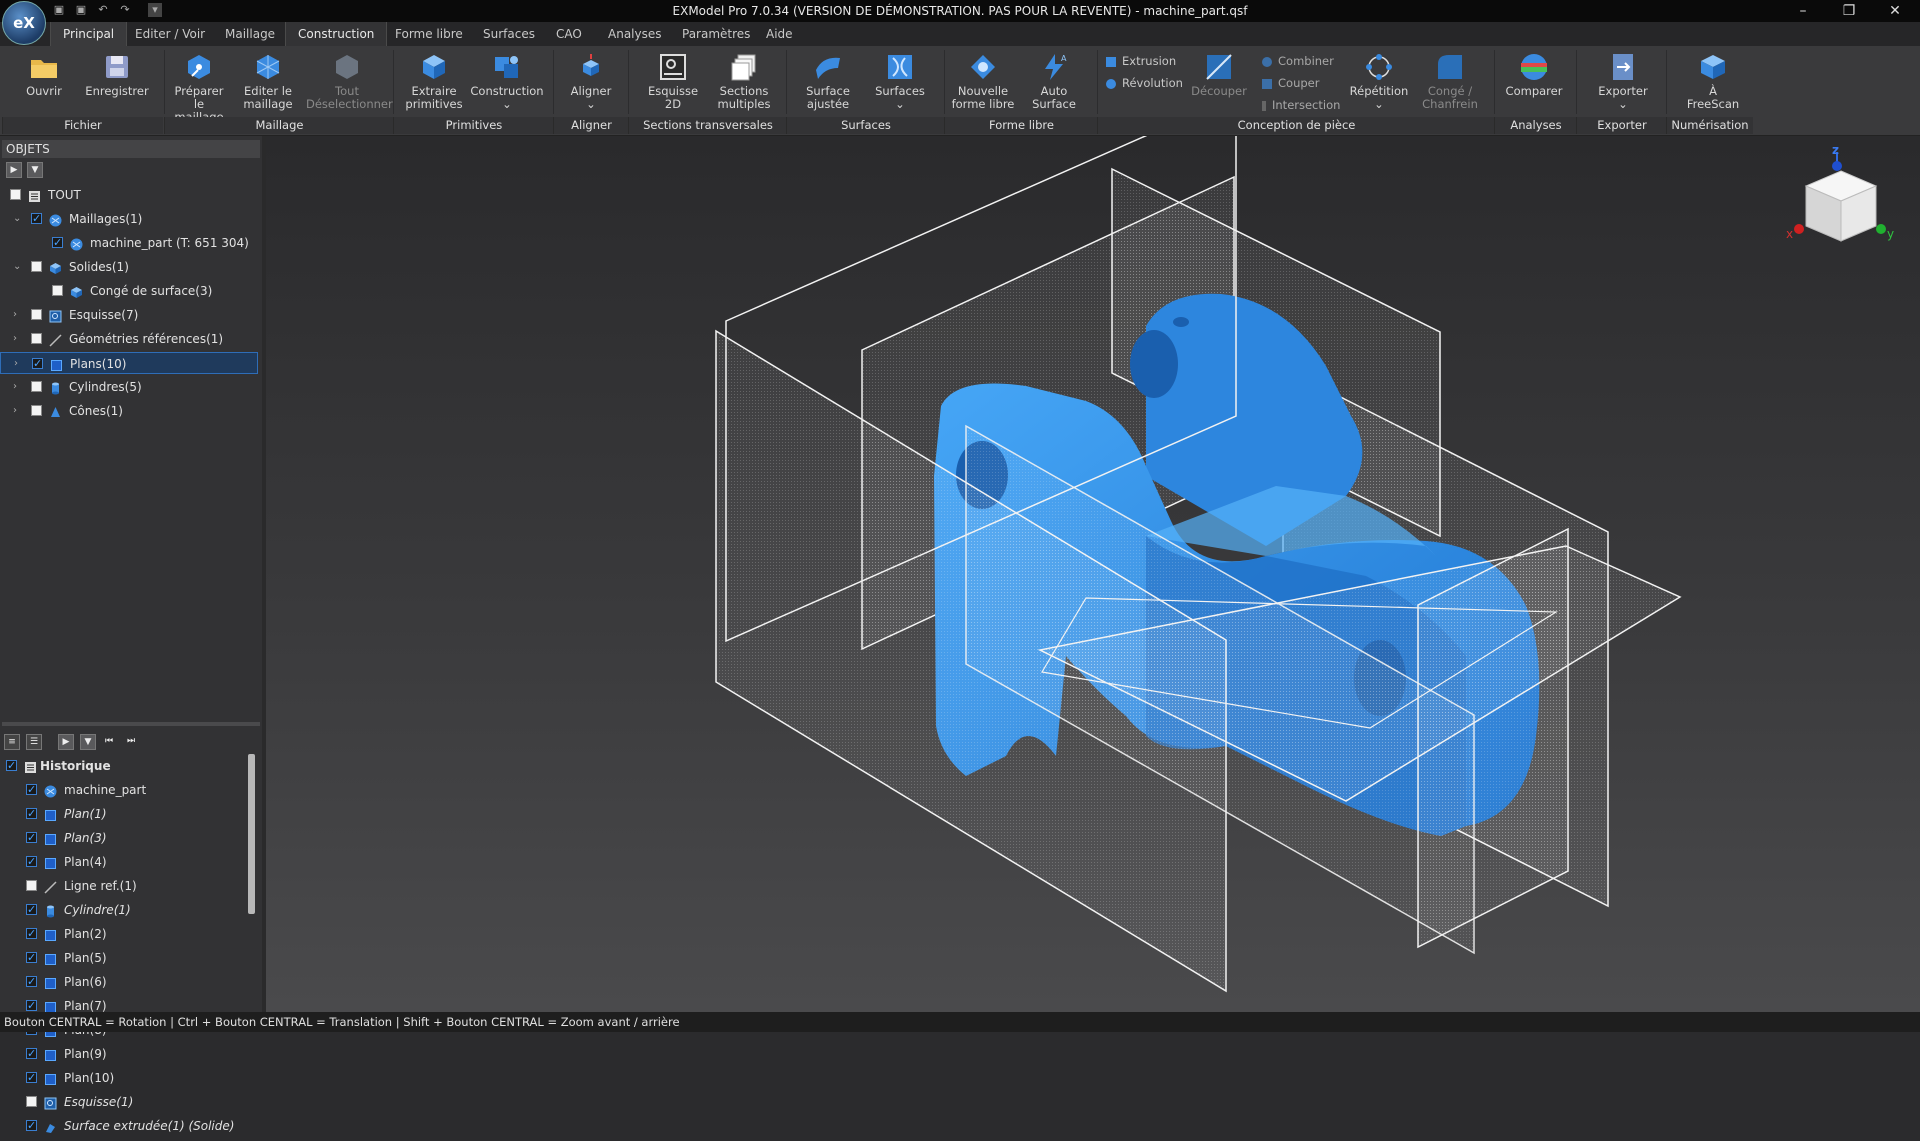 The height and width of the screenshot is (1141, 1920). I want to click on combiner-button: Combiner, so click(1298, 61).